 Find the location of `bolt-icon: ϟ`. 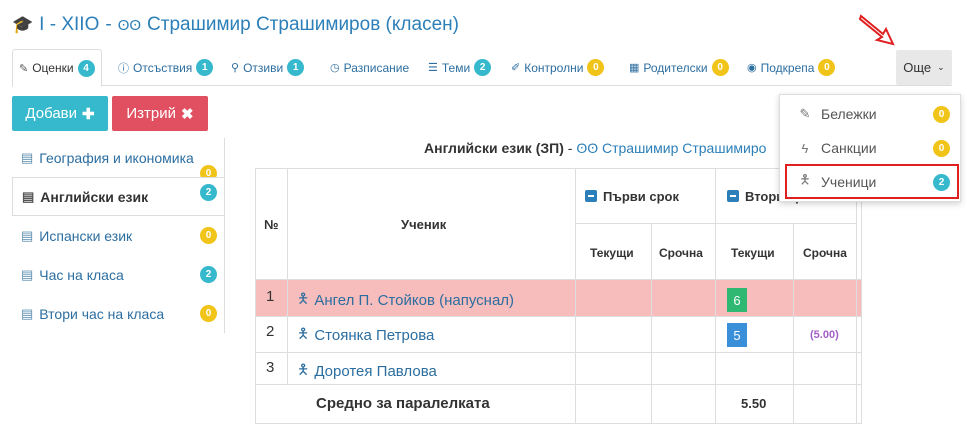

bolt-icon: ϟ is located at coordinates (805, 148).